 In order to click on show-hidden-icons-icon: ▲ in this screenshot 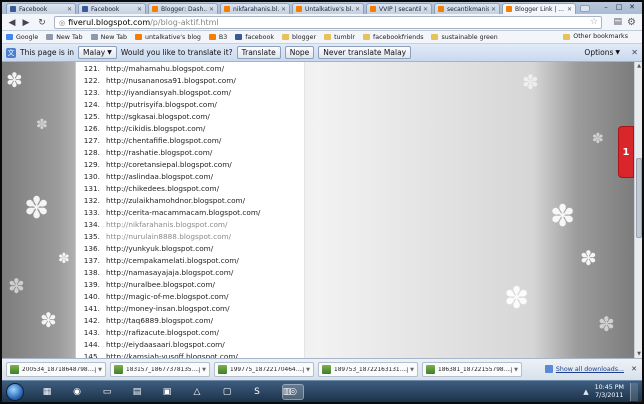, I will do `click(585, 392)`.